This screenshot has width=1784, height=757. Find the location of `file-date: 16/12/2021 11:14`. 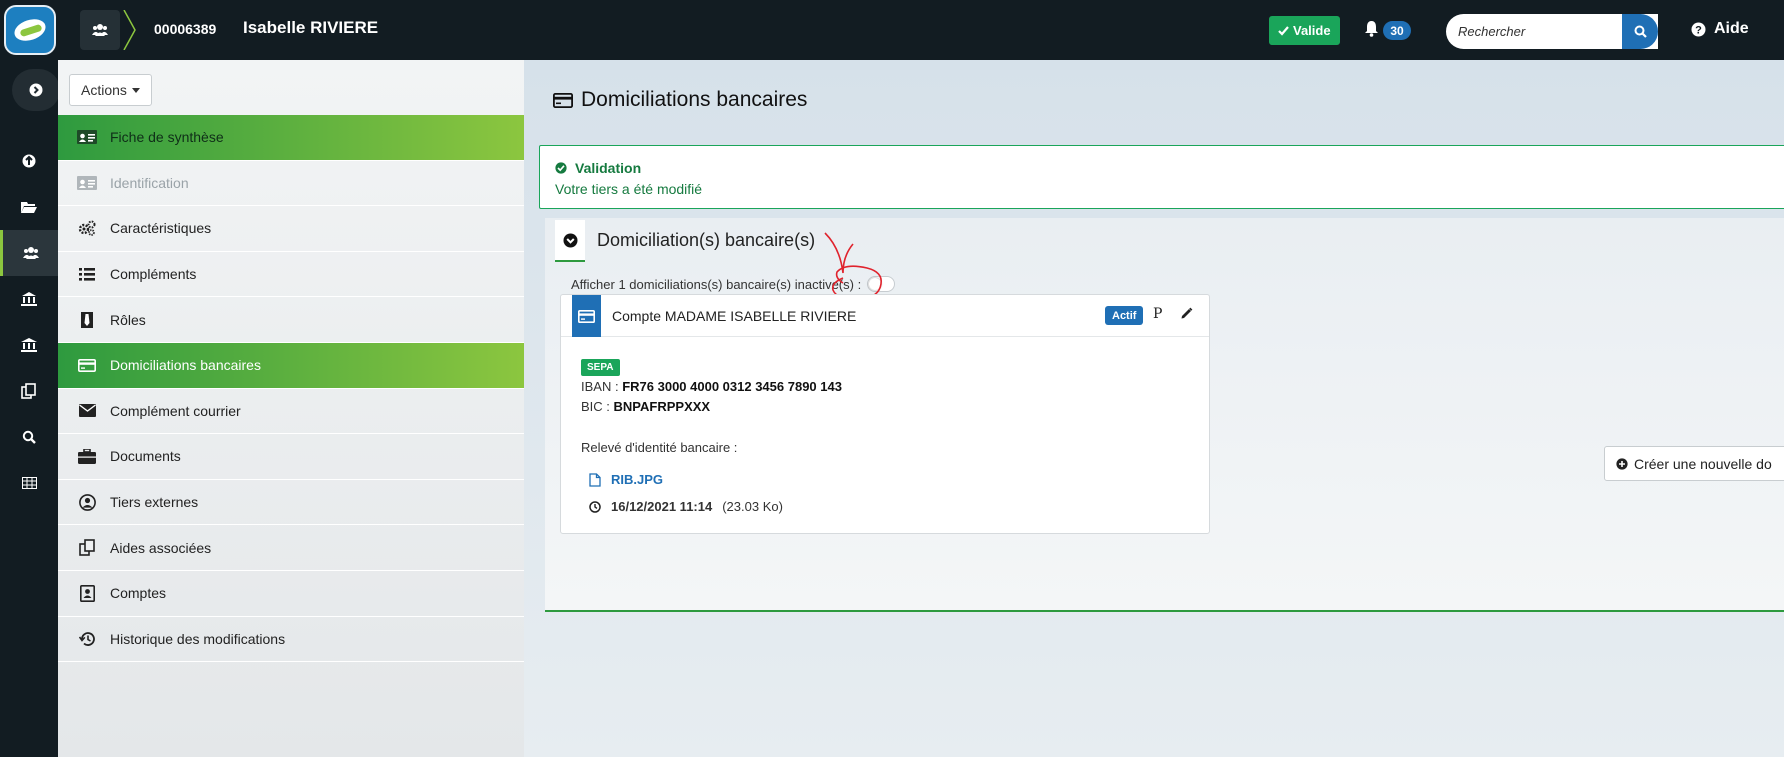

file-date: 16/12/2021 11:14 is located at coordinates (662, 506).